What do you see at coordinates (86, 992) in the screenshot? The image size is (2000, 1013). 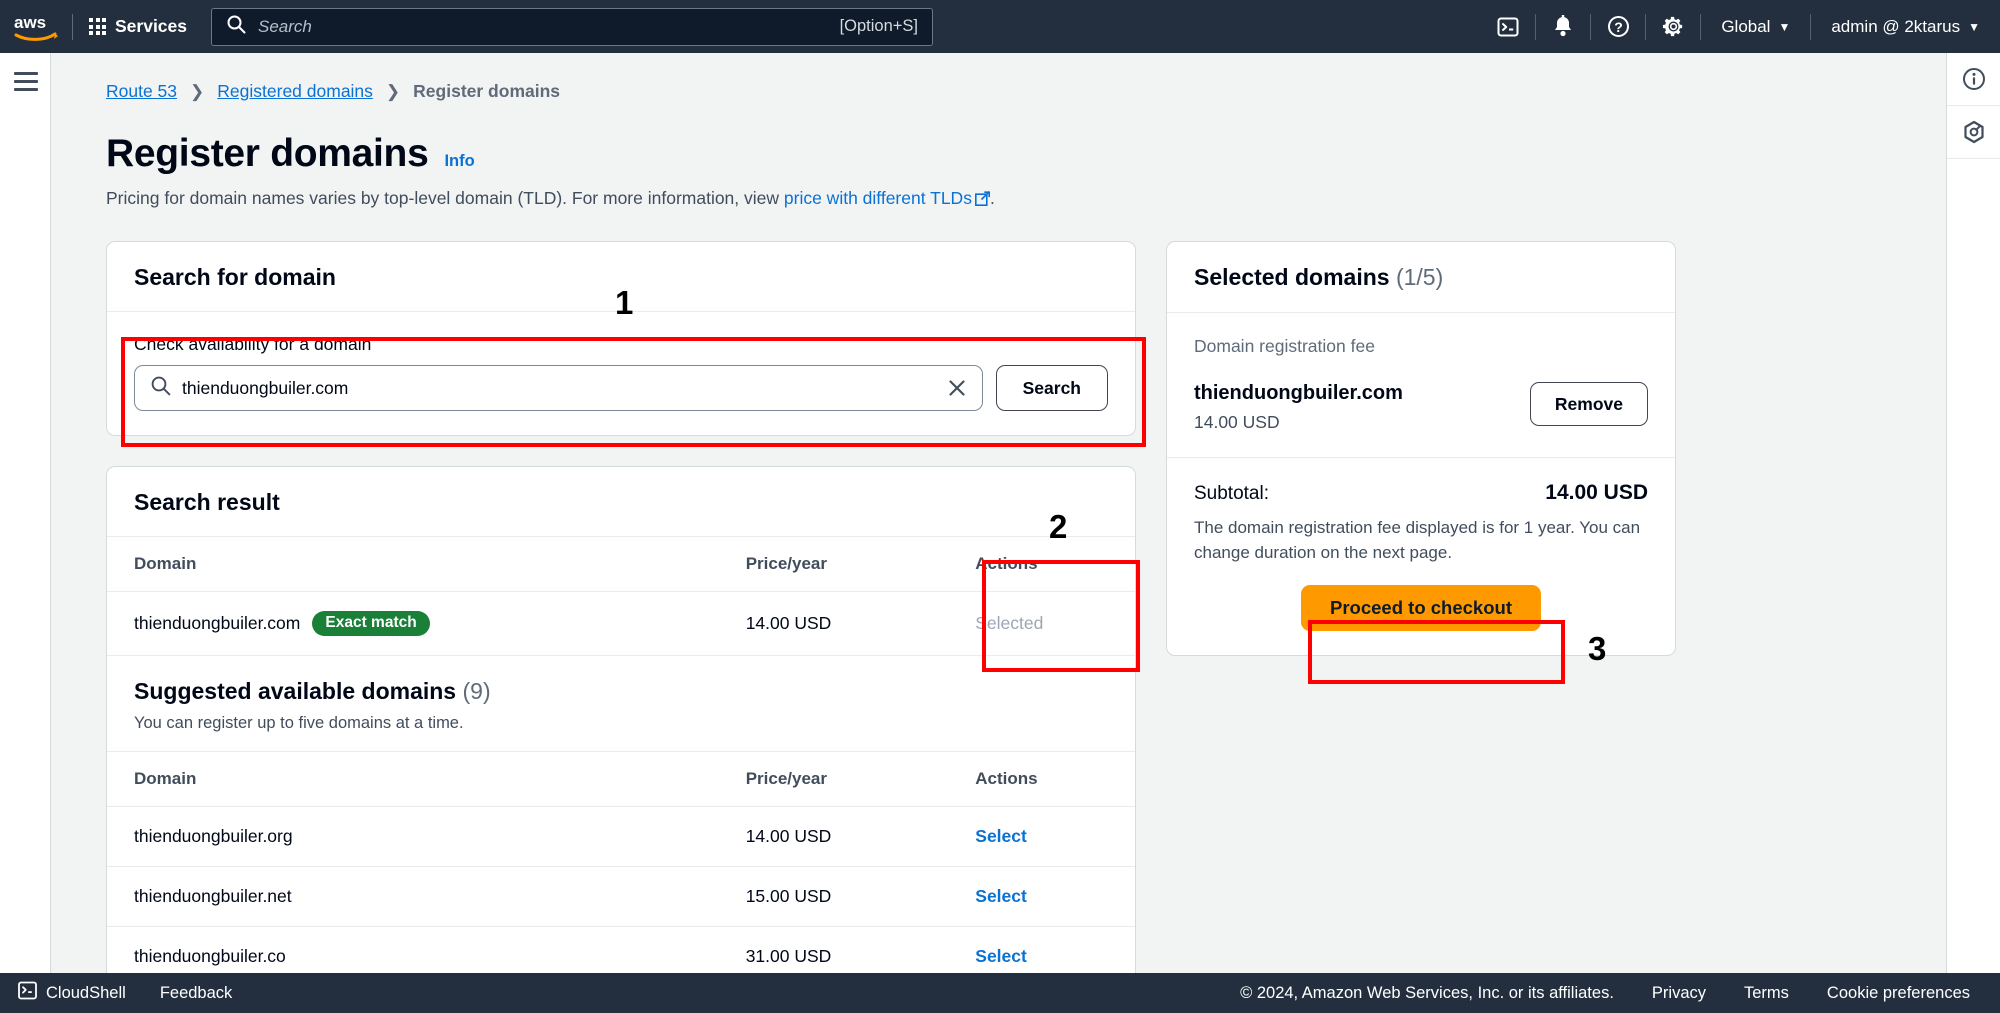 I see `cloudshell-label: CloudShell` at bounding box center [86, 992].